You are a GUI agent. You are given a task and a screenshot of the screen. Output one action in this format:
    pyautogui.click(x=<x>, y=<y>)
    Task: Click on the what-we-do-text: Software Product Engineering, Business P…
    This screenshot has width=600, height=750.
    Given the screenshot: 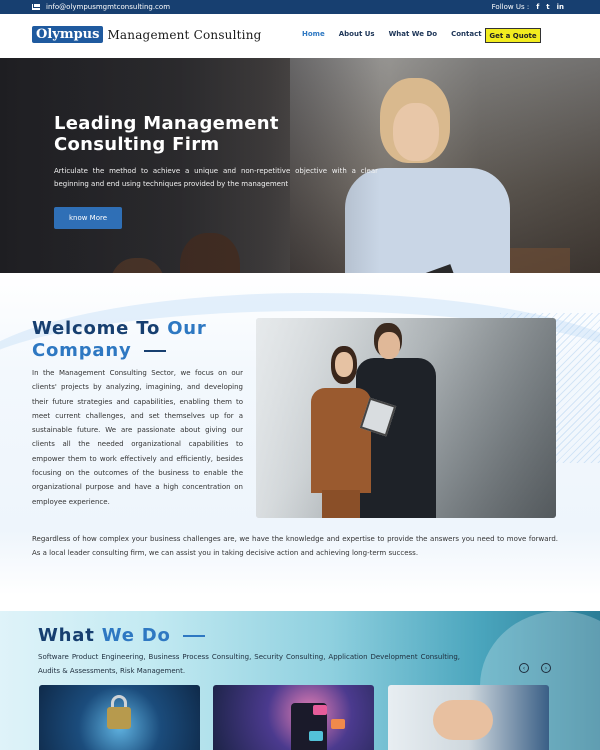 What is the action you would take?
    pyautogui.click(x=249, y=664)
    